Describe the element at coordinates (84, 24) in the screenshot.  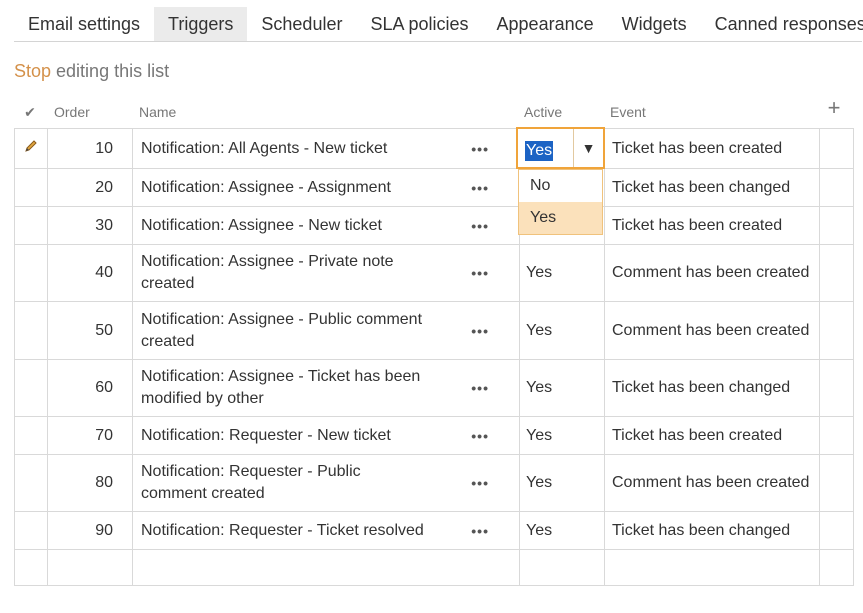
I see `tab-email-settings: Email settings` at that location.